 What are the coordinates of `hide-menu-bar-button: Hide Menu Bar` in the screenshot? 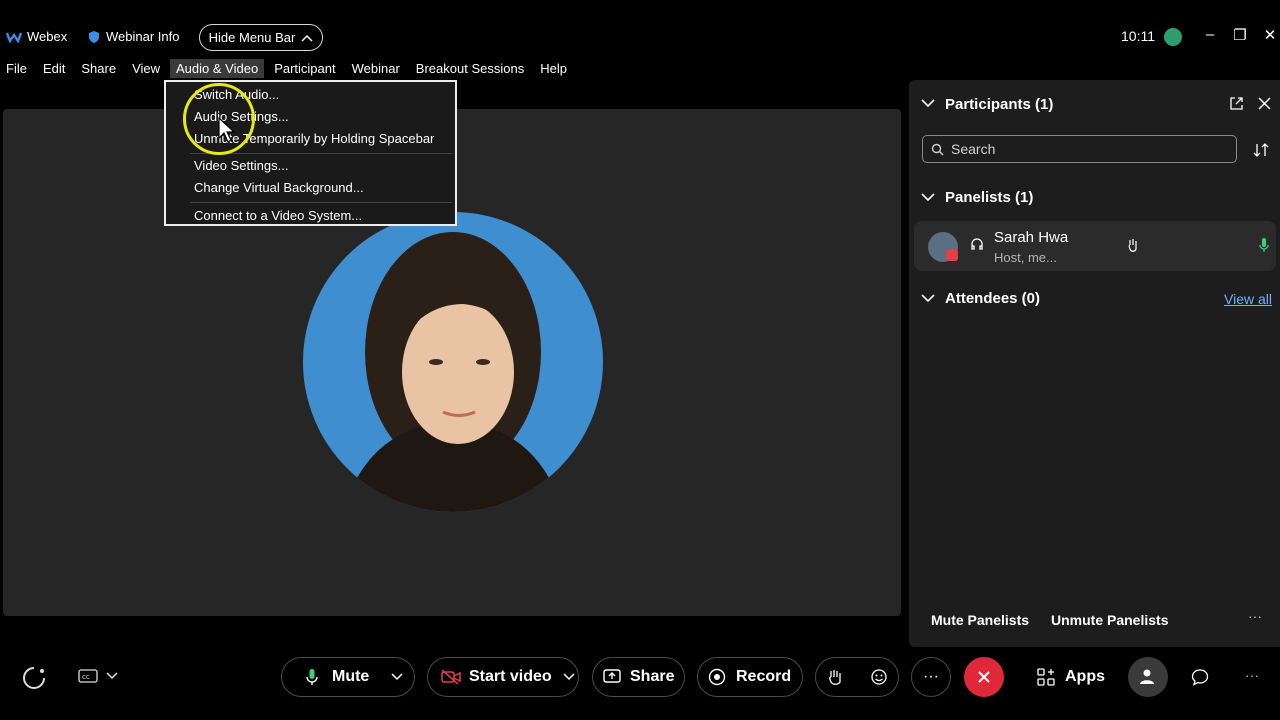 It's located at (261, 37).